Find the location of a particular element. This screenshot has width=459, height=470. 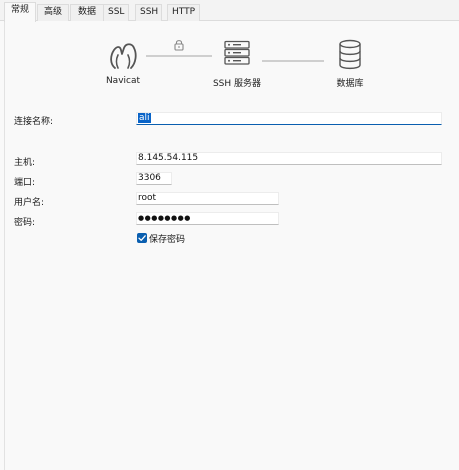

lock-icon is located at coordinates (179, 45).